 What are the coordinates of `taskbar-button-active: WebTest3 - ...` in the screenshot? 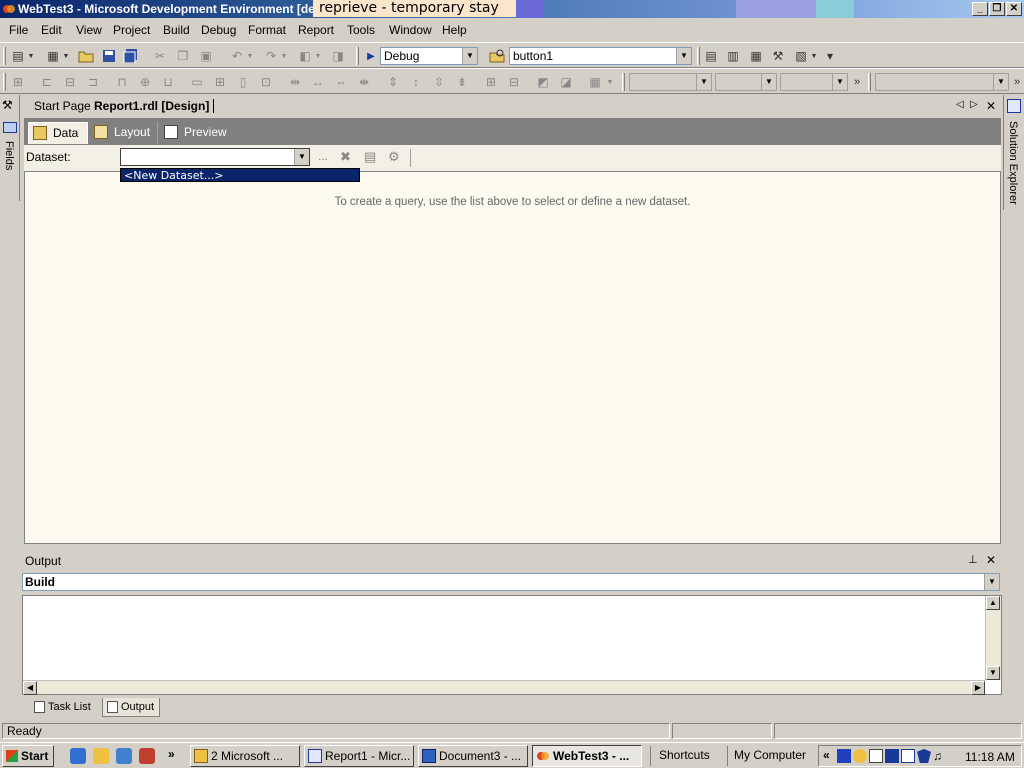 It's located at (587, 756).